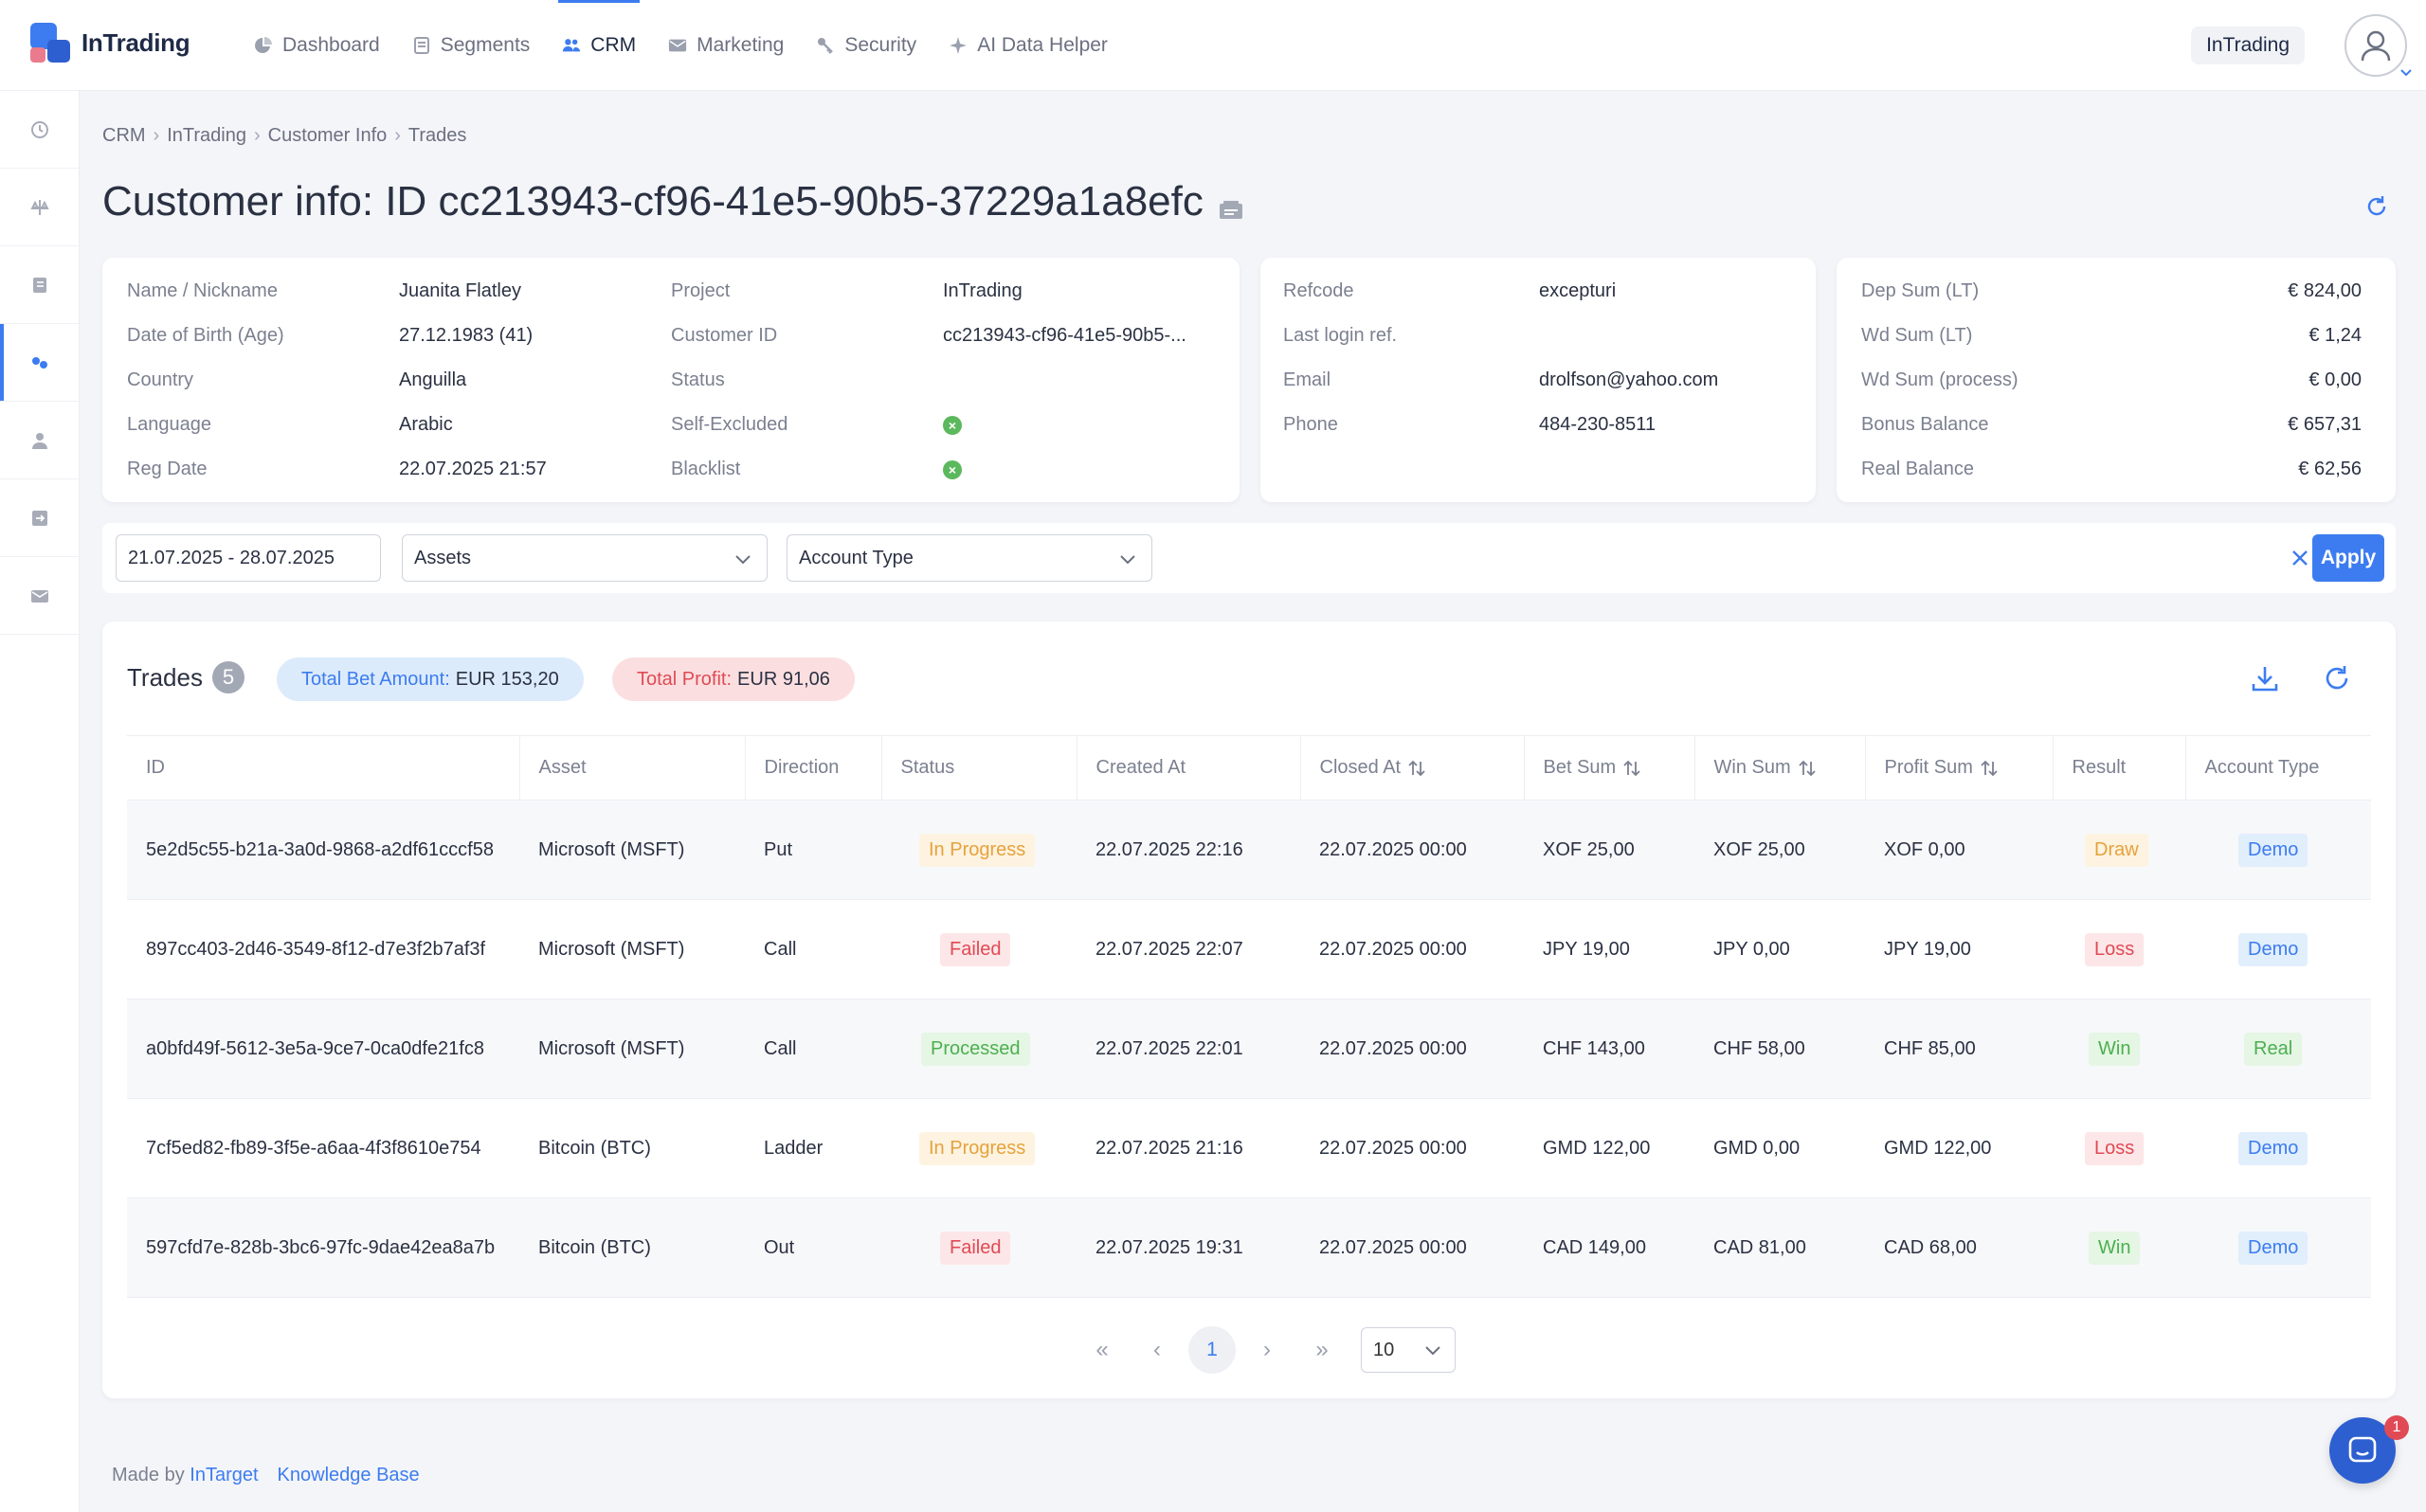  I want to click on prev-page-icon: ‹, so click(1157, 1350).